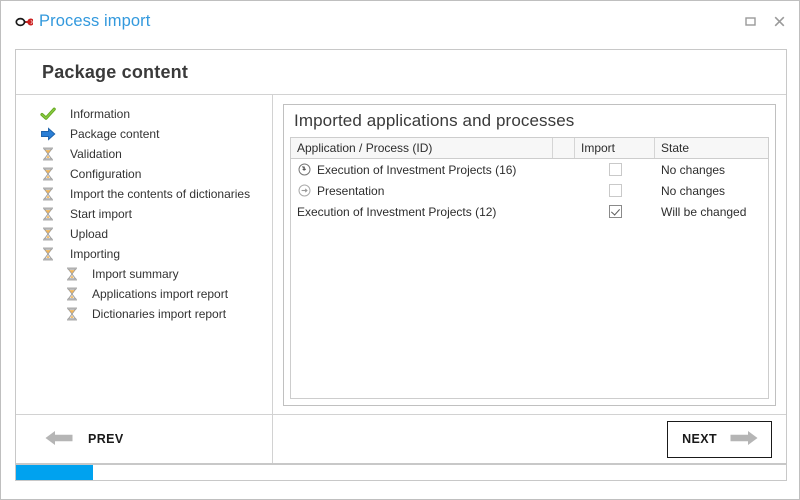 This screenshot has width=800, height=500. Describe the element at coordinates (401, 72) in the screenshot. I see `panel-header: Package content` at that location.